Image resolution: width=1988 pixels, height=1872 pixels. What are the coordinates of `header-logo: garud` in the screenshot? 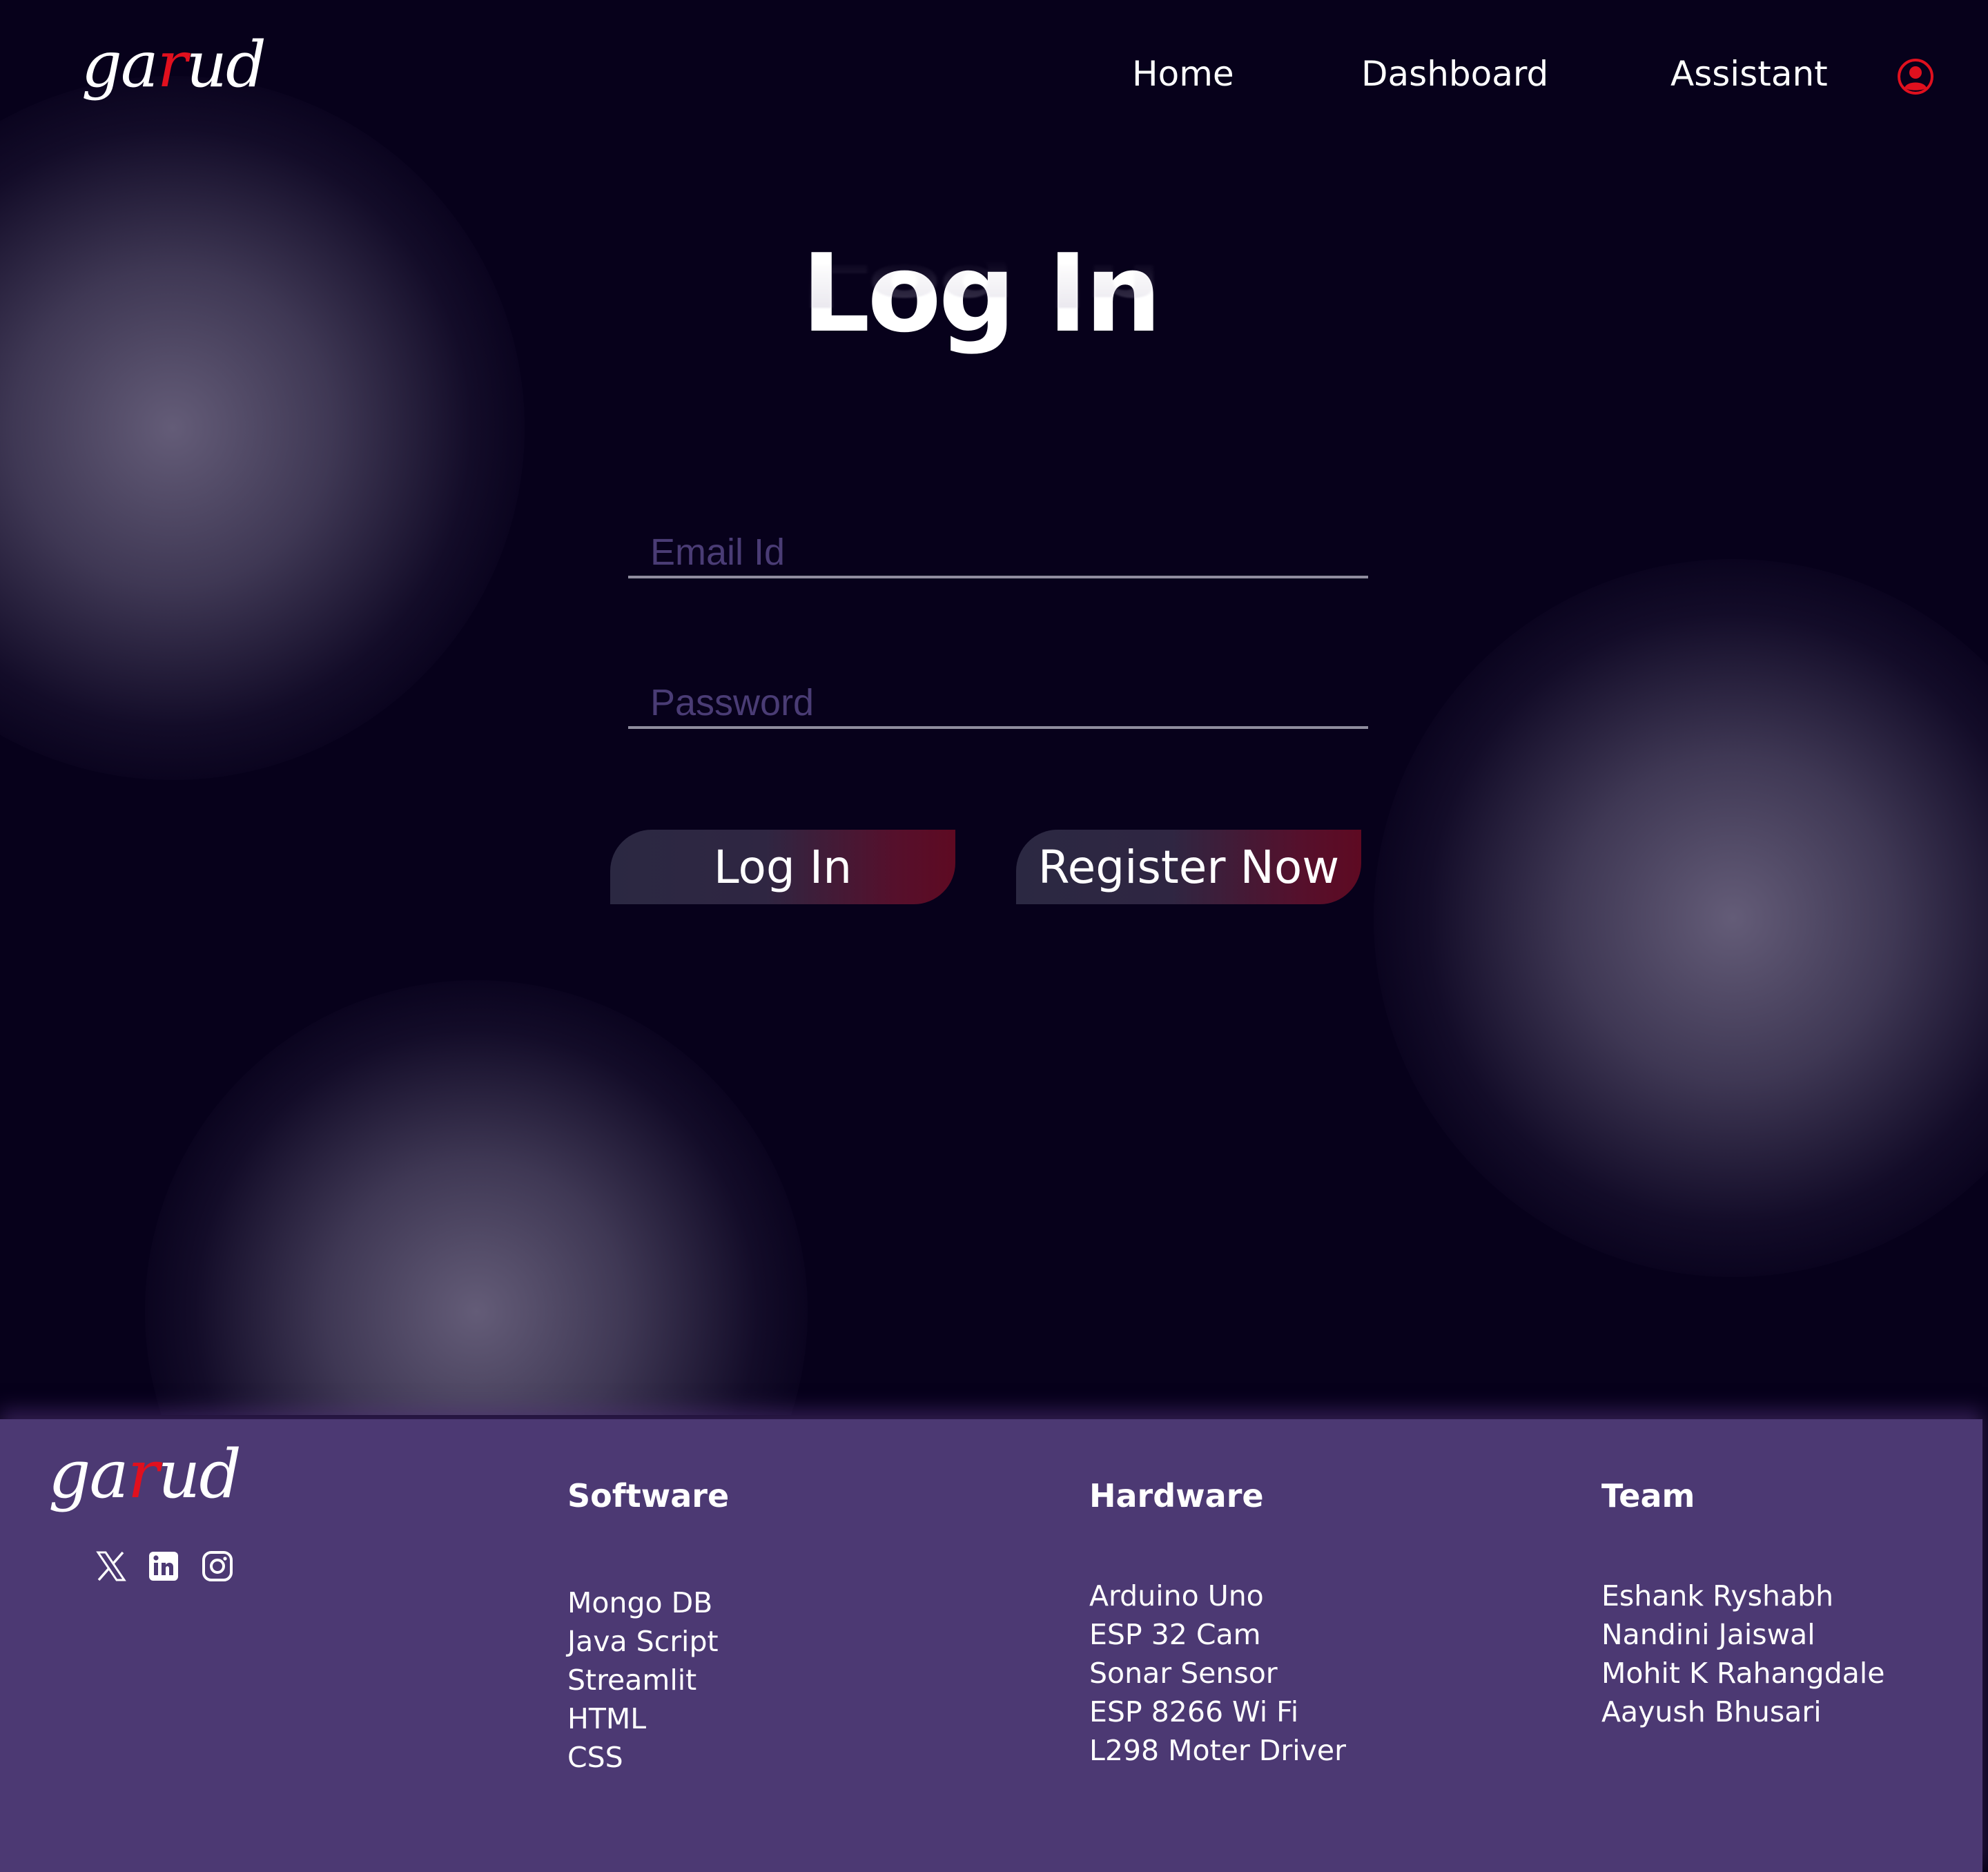 It's located at (173, 64).